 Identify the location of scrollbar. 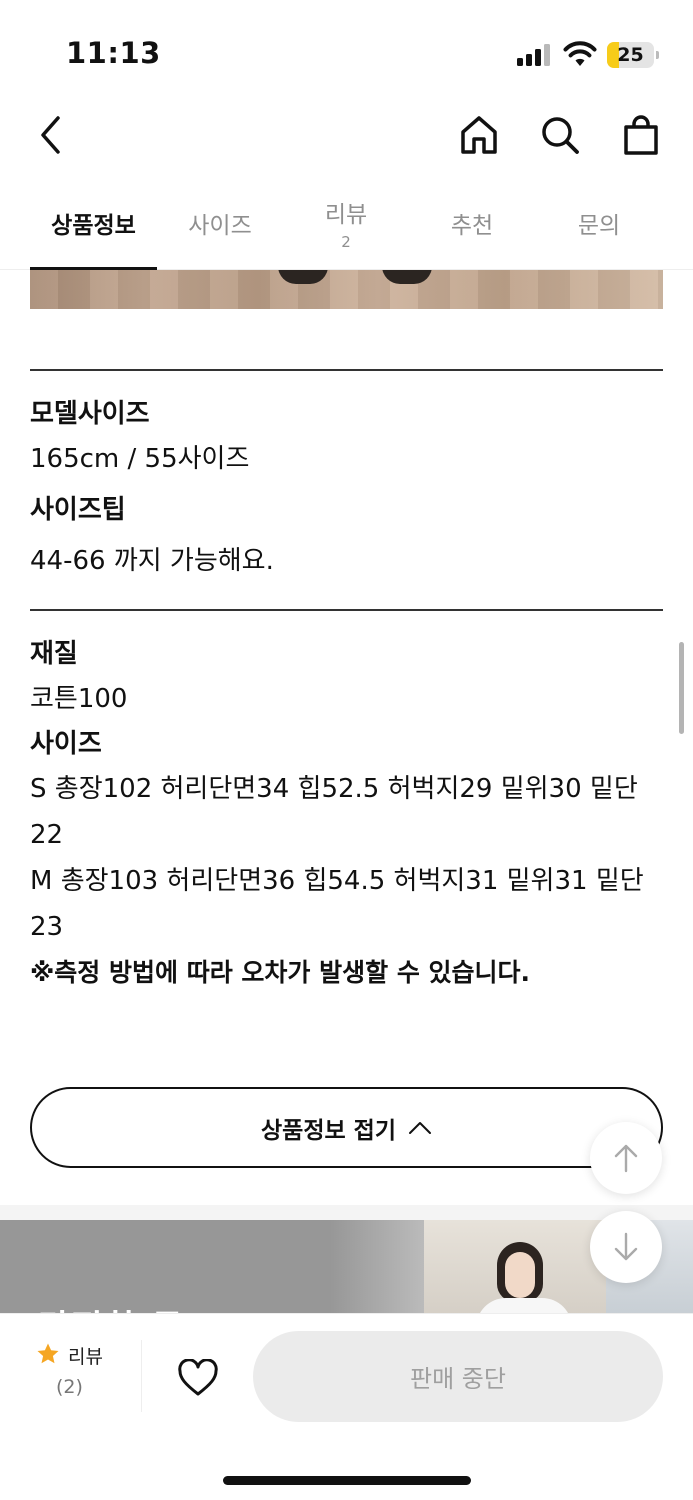
(681, 688).